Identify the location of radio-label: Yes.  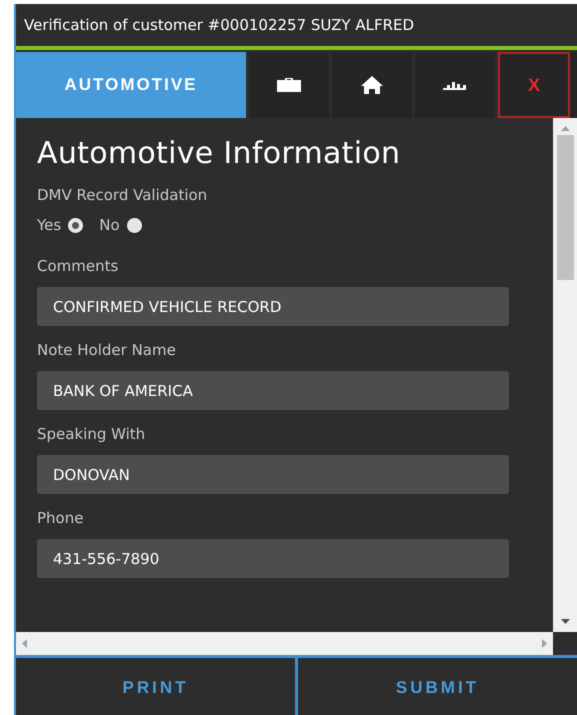
(49, 225).